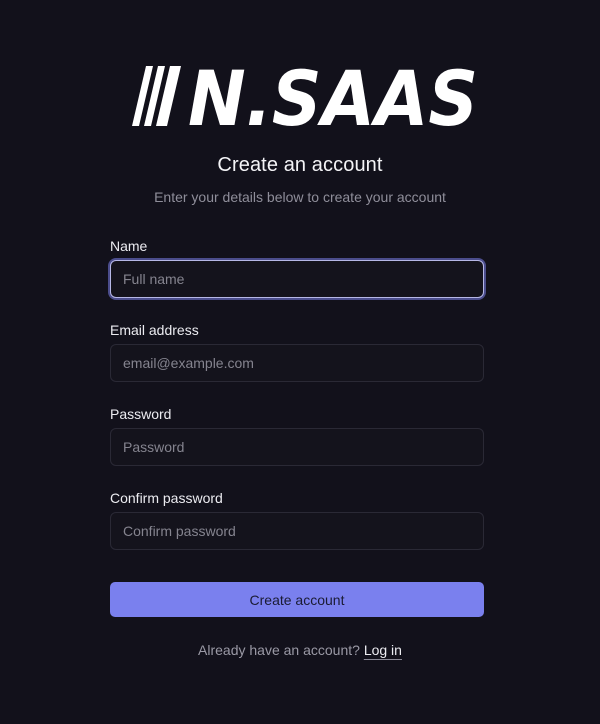  Describe the element at coordinates (297, 599) in the screenshot. I see `create-account-button: Create account` at that location.